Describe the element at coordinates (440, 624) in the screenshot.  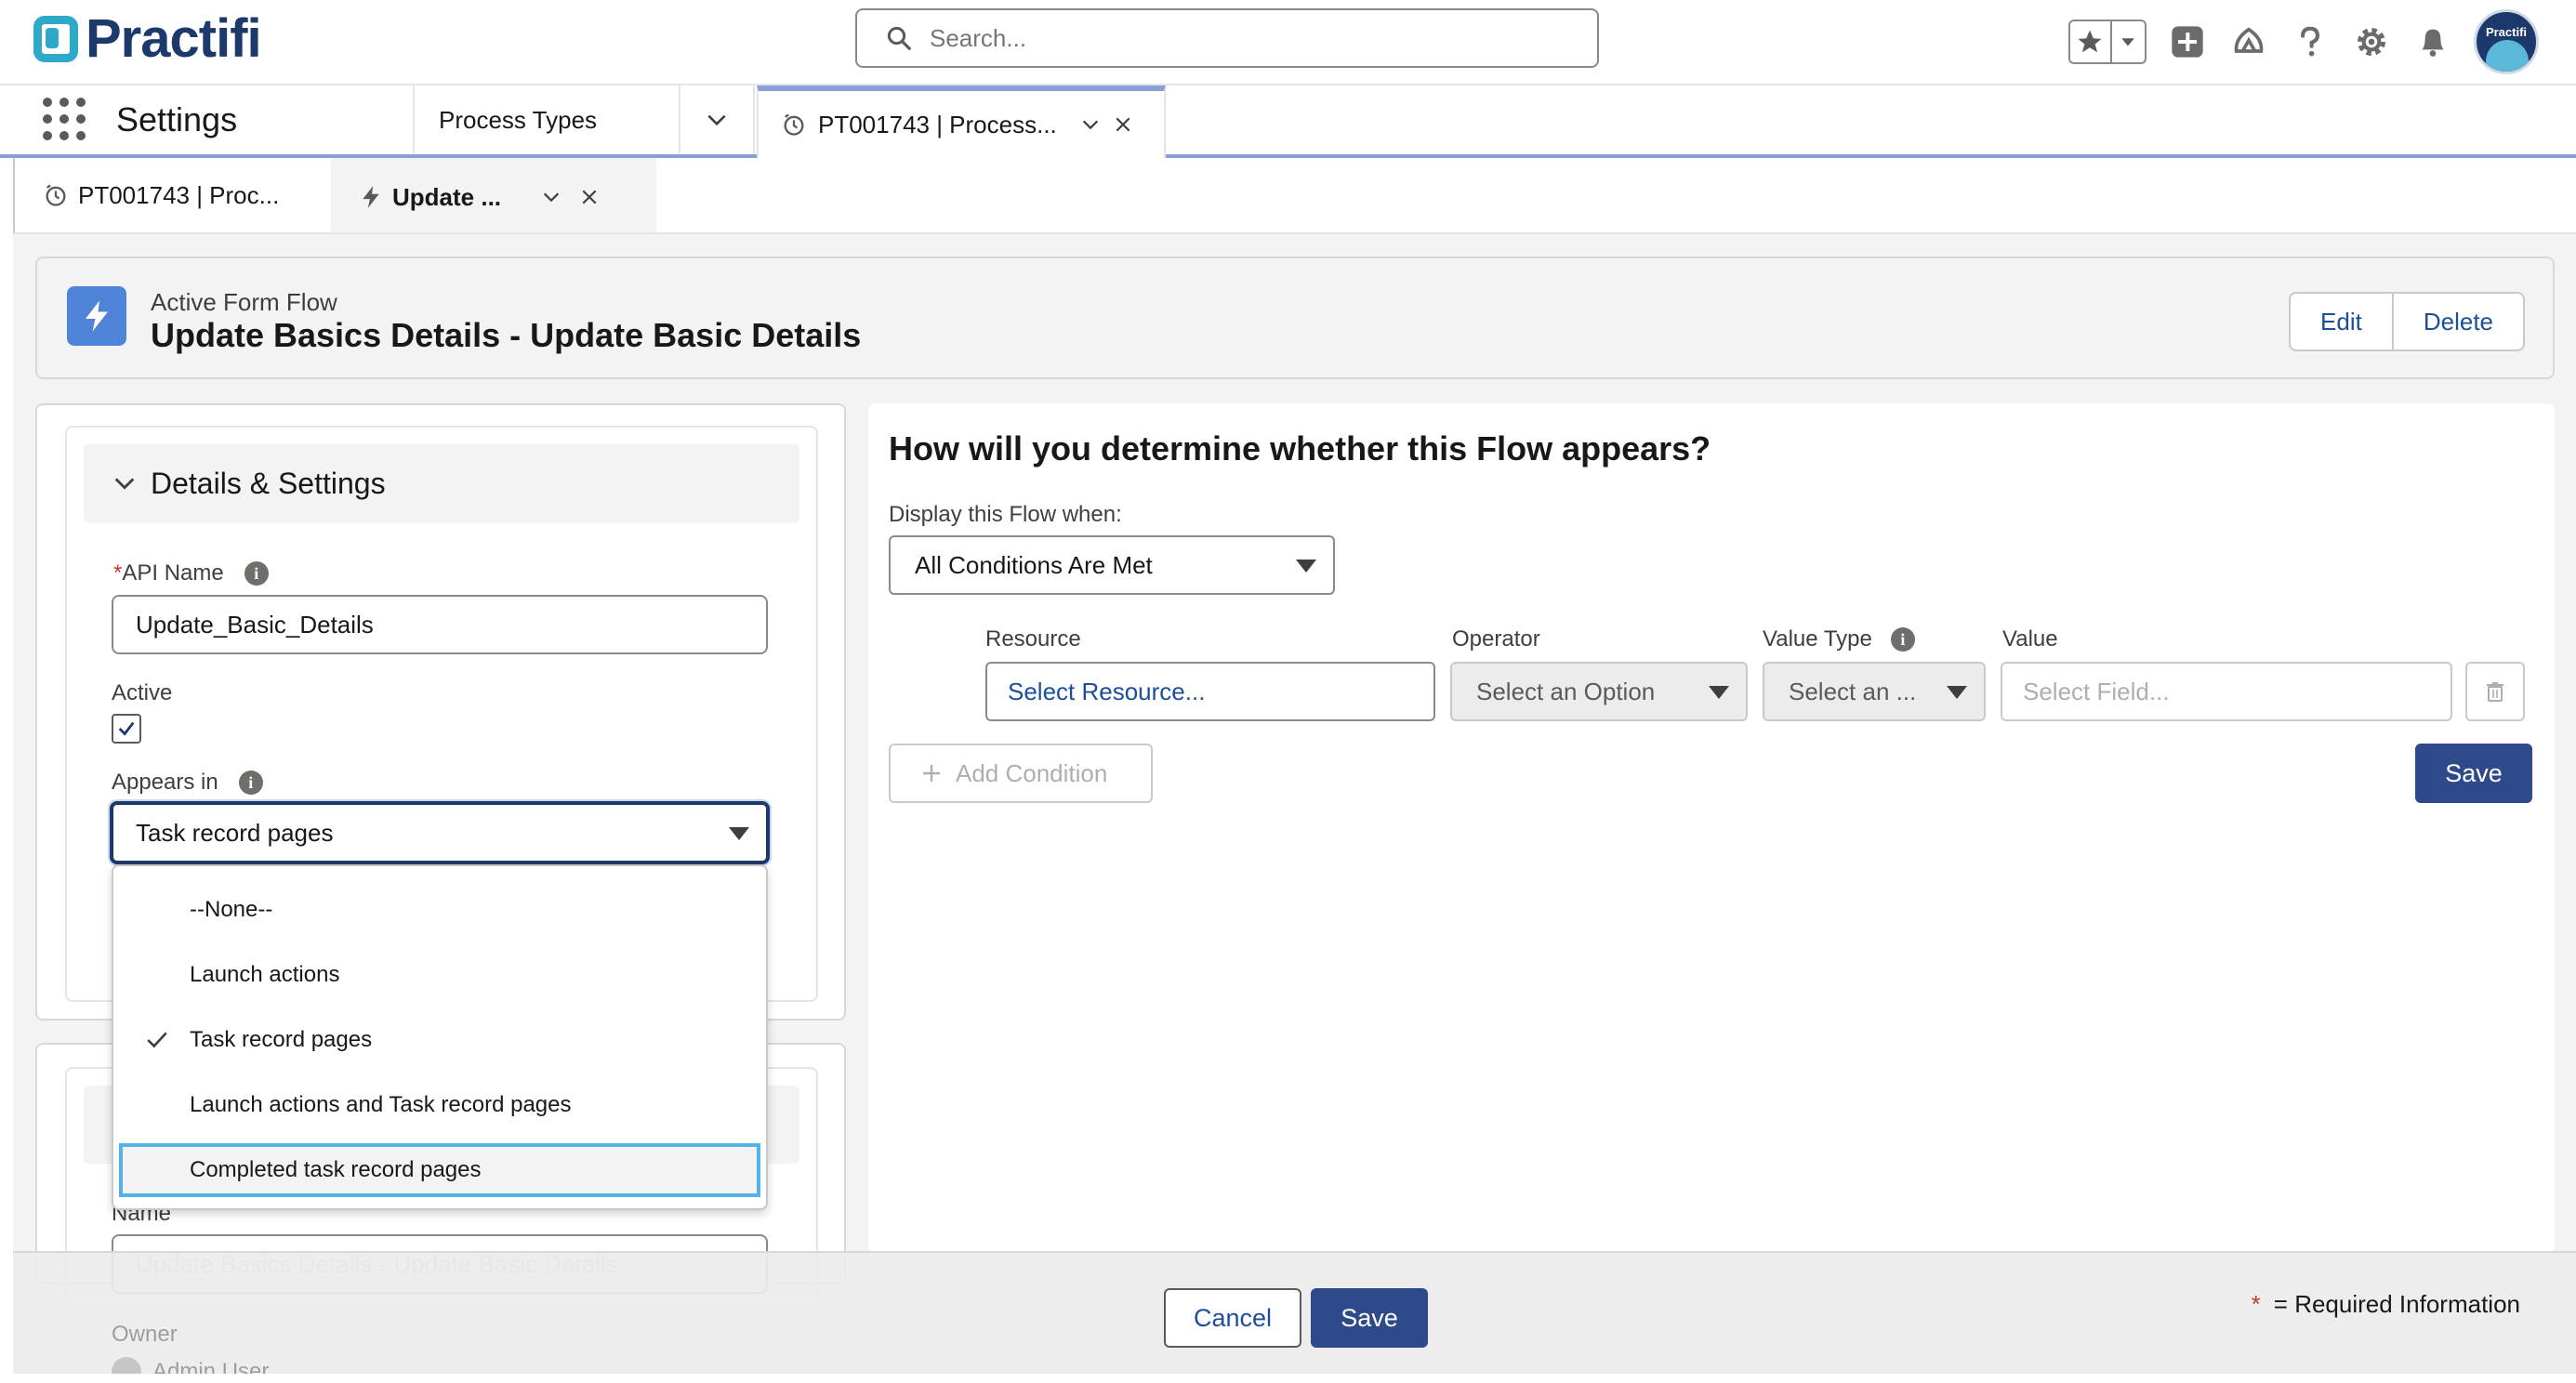
I see `api-name-input` at that location.